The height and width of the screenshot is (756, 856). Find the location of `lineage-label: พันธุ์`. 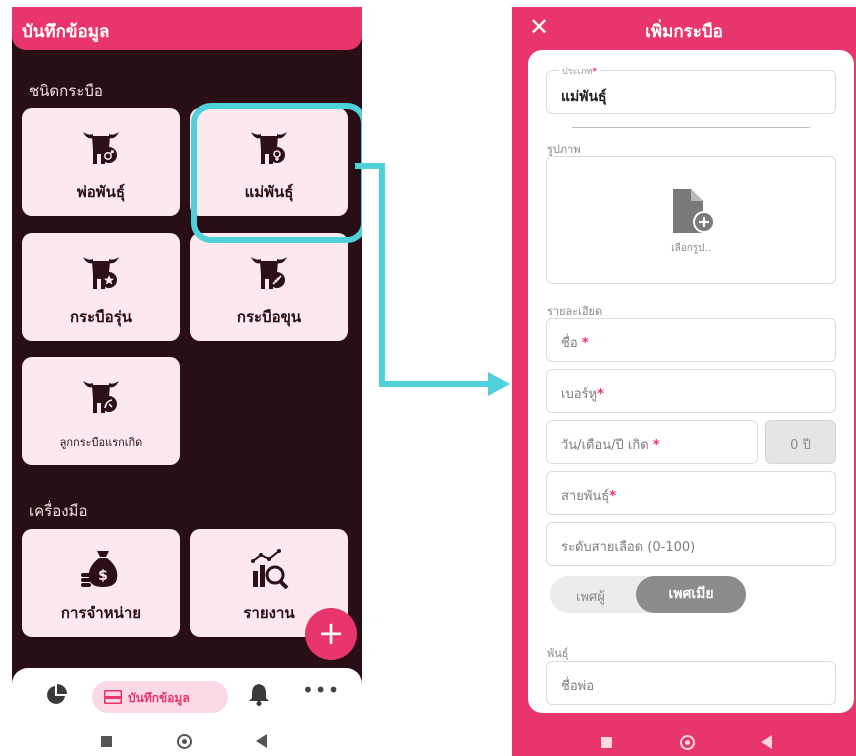

lineage-label: พันธุ์ is located at coordinates (558, 653).